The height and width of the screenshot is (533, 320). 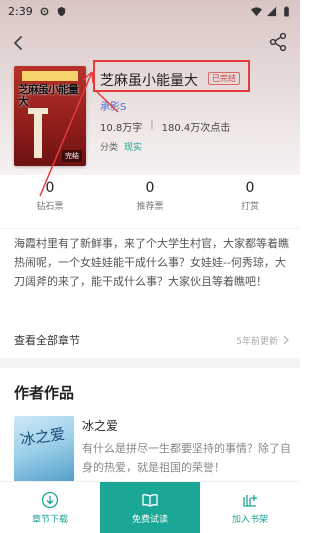 What do you see at coordinates (150, 11) in the screenshot?
I see `status-bar: 2:39` at bounding box center [150, 11].